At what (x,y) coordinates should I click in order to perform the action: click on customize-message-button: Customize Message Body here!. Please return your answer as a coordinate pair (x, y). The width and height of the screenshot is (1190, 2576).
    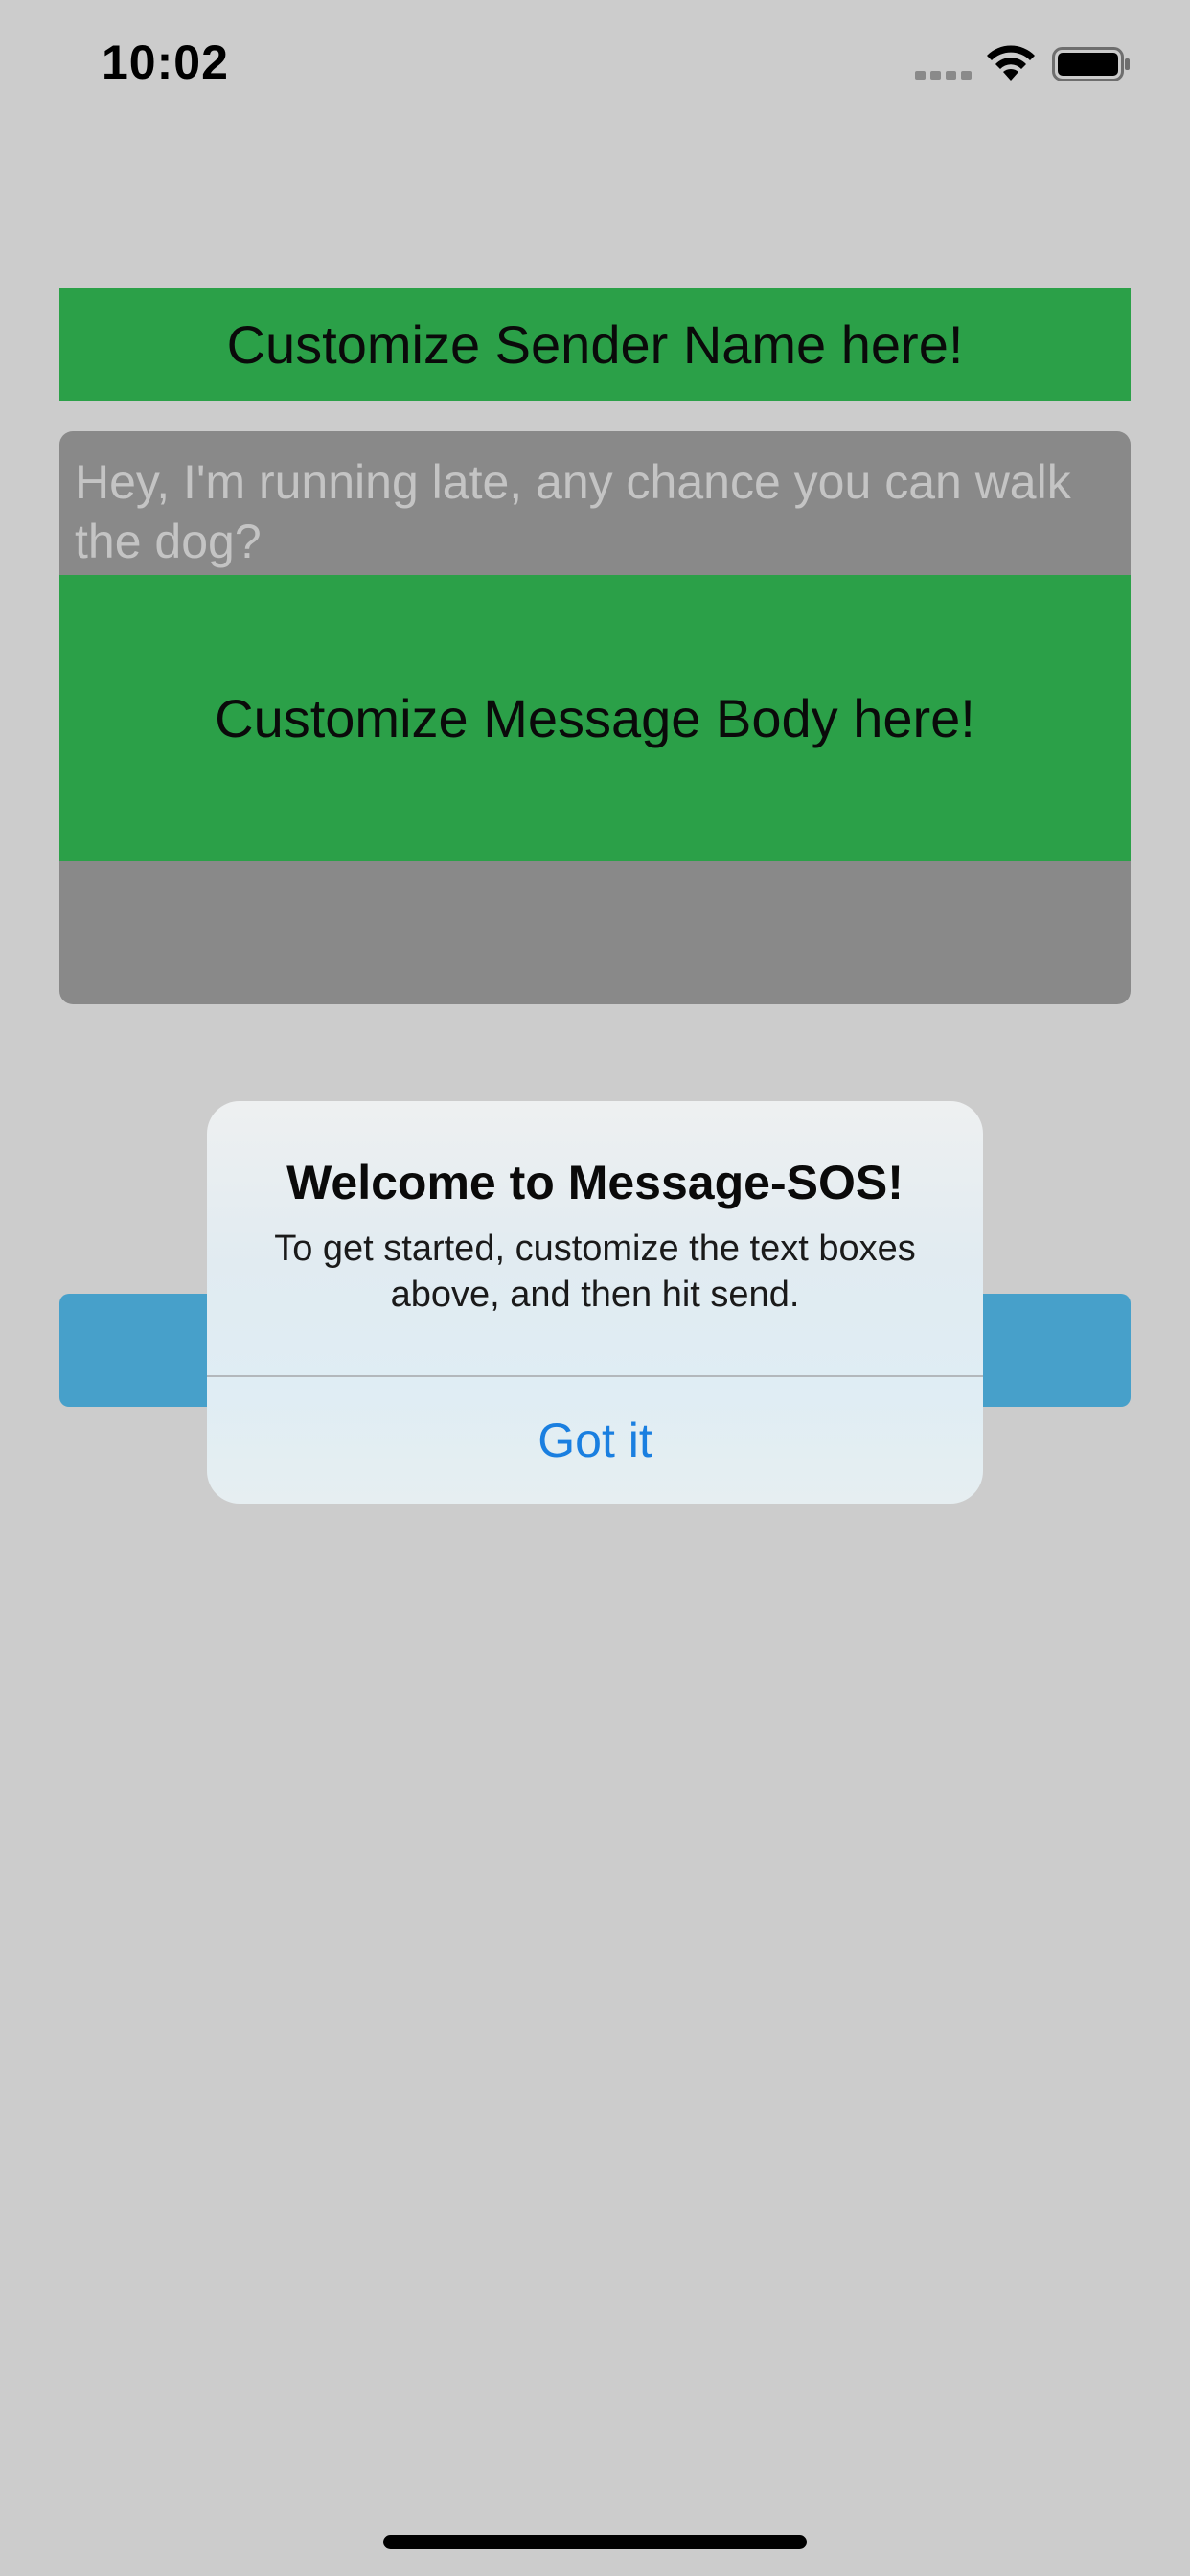
    Looking at the image, I should click on (595, 718).